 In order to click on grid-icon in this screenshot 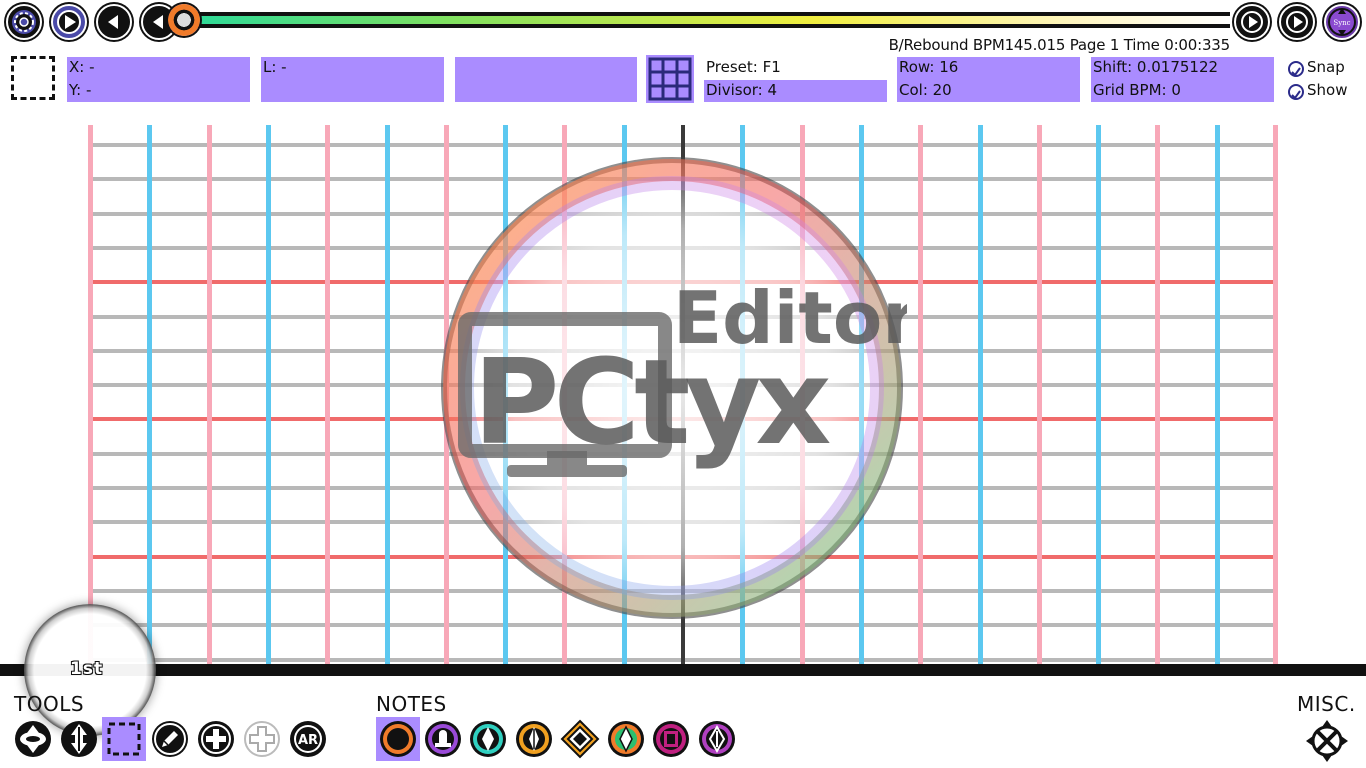, I will do `click(670, 79)`.